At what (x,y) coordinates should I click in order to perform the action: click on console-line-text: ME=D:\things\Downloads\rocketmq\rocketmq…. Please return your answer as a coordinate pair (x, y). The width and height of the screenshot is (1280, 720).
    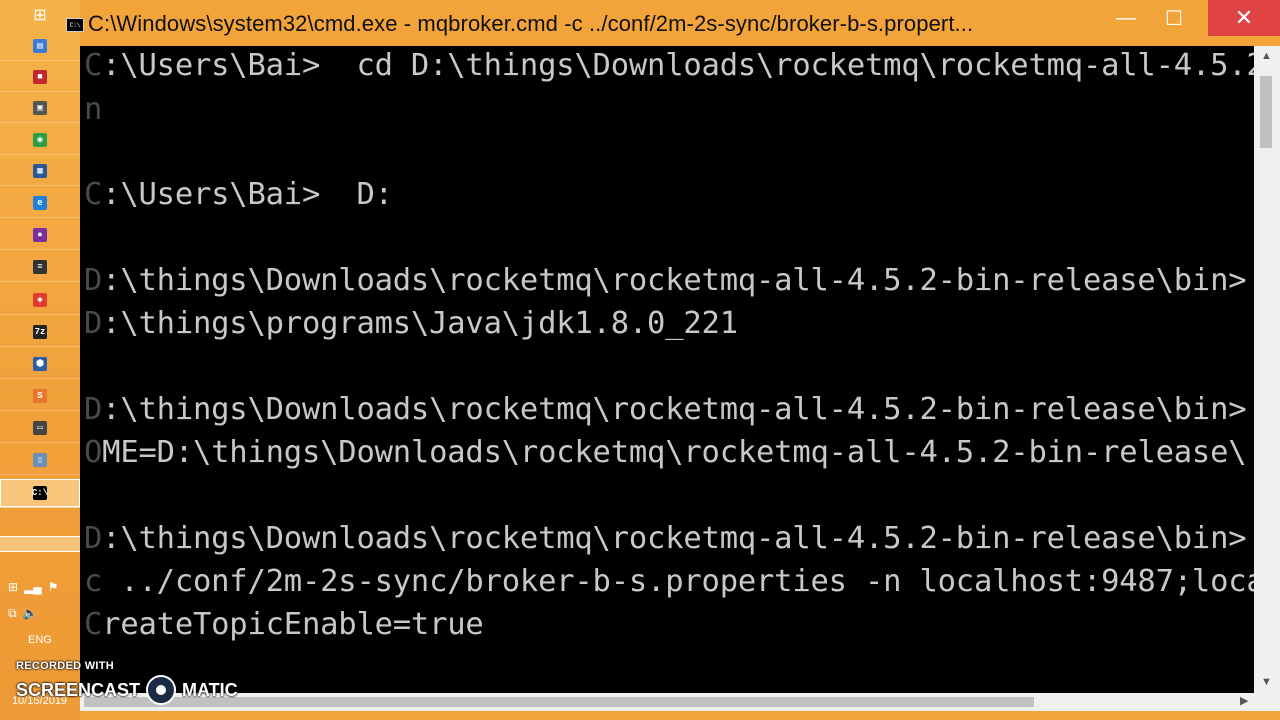
    Looking at the image, I should click on (674, 452).